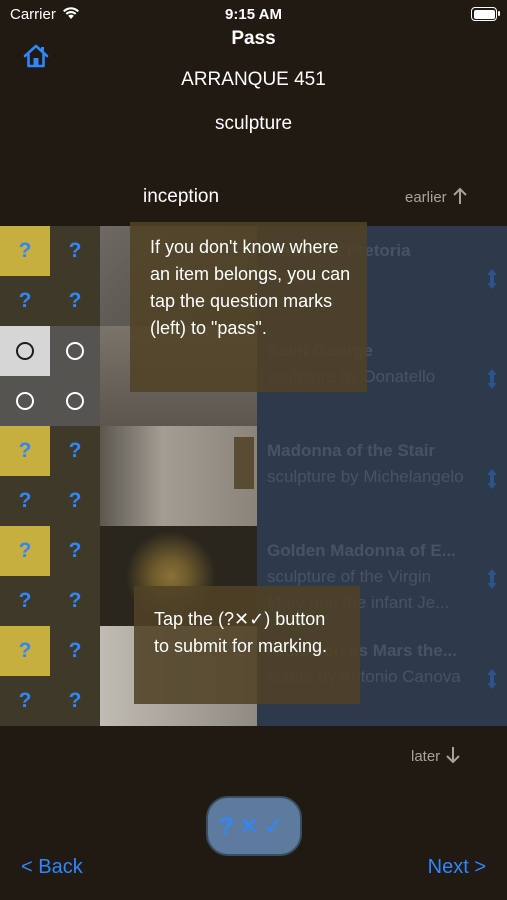  What do you see at coordinates (253, 79) in the screenshot?
I see `puzzle-name: ARRANQUE 451` at bounding box center [253, 79].